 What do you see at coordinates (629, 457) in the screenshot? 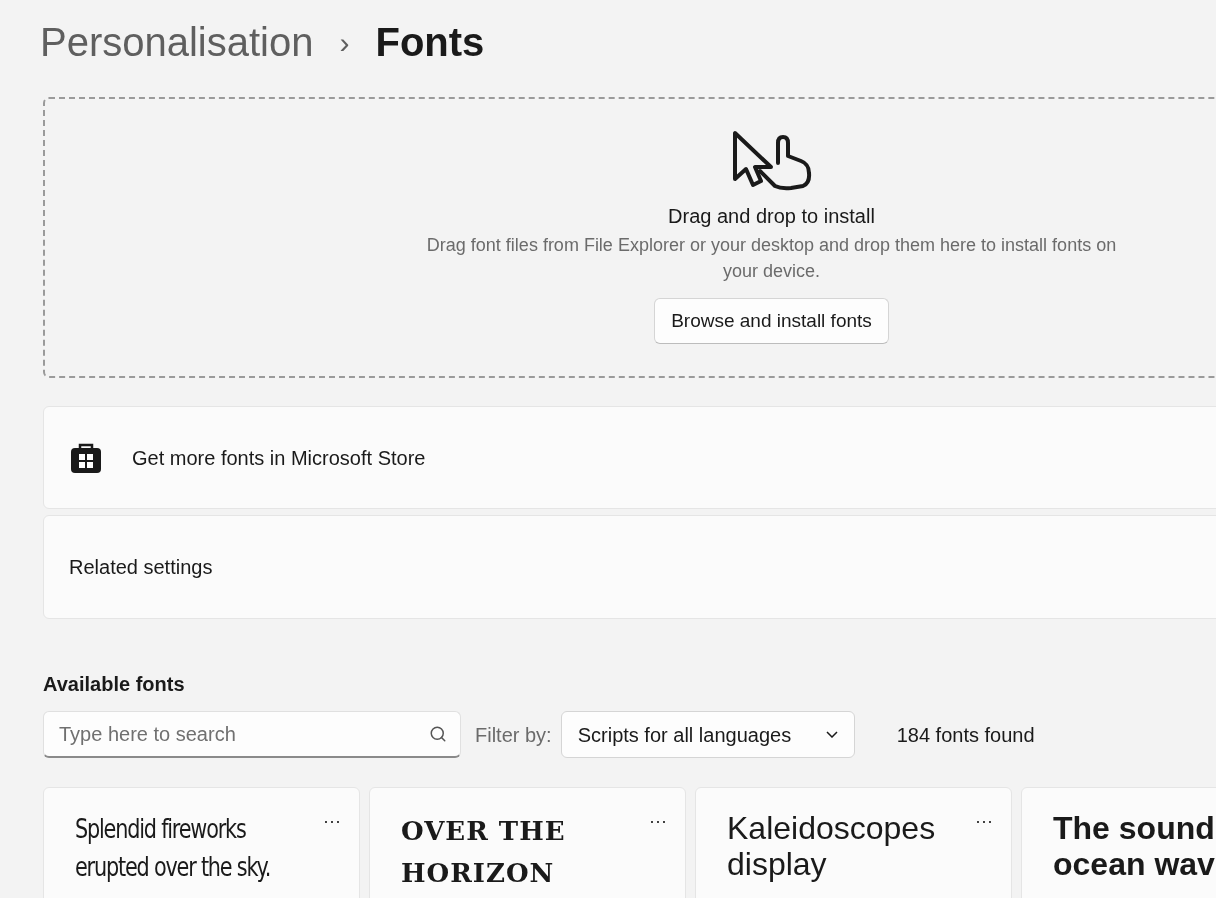
I see `store-link-row: Get more fonts in Microsoft Store` at bounding box center [629, 457].